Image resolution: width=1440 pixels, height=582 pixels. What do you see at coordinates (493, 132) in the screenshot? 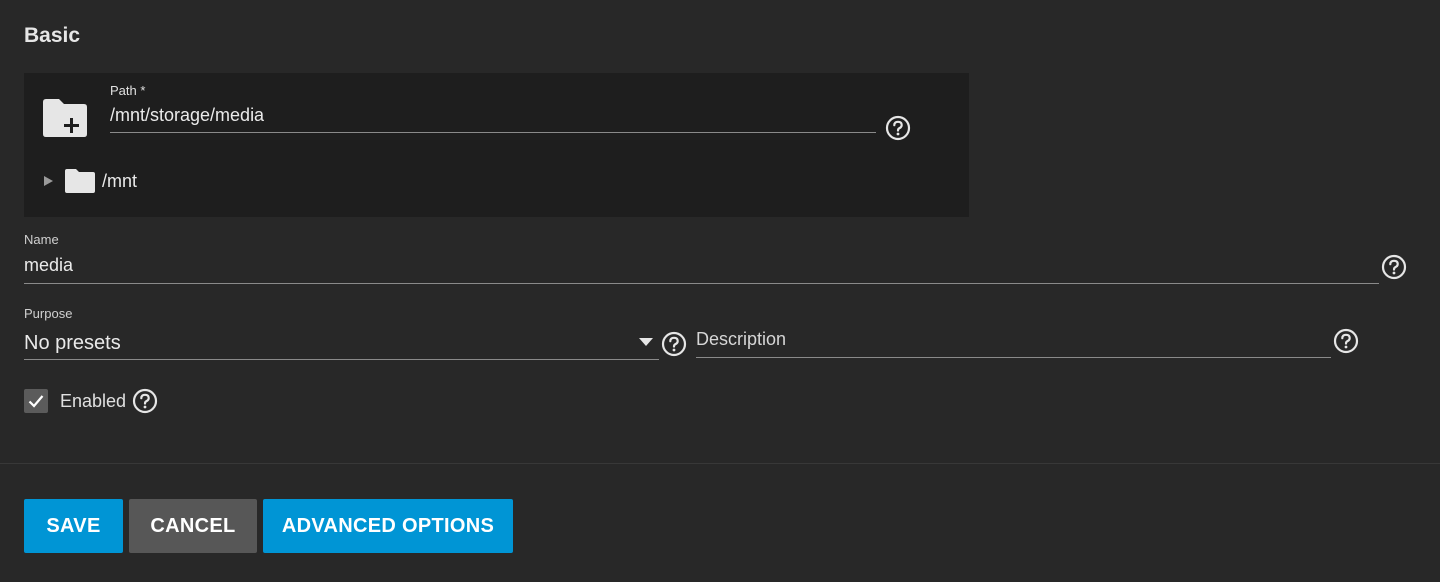
I see `path-input-underline` at bounding box center [493, 132].